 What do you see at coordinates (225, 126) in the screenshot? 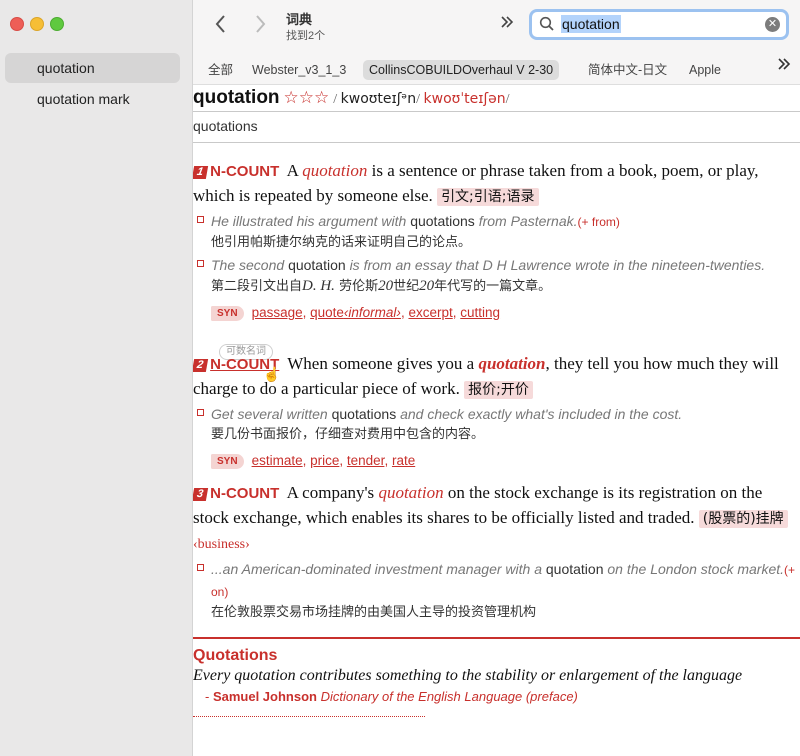
I see `inflection: quotations` at bounding box center [225, 126].